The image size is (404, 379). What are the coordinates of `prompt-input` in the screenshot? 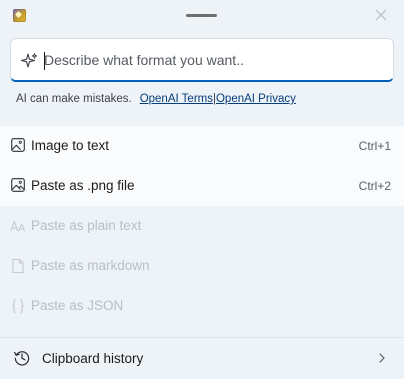 It's located at (214, 60).